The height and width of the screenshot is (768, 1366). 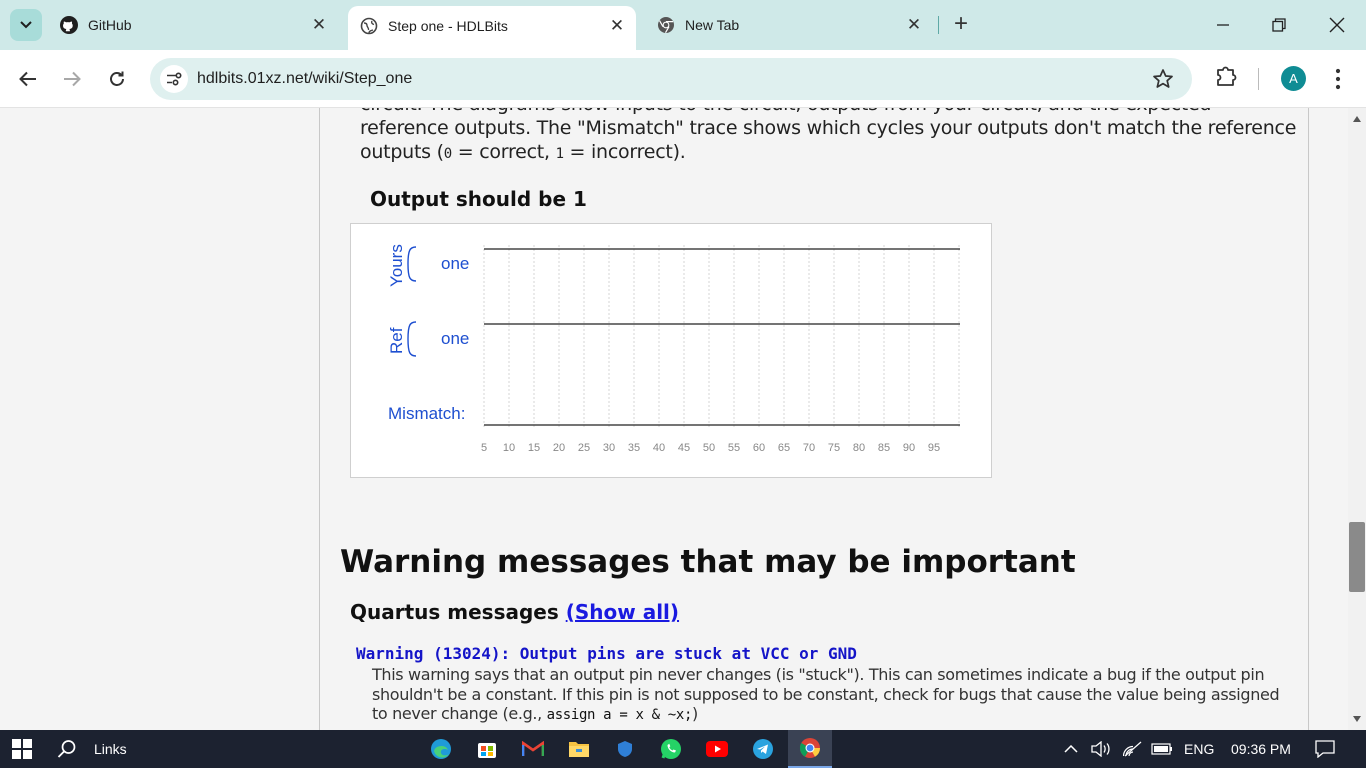 I want to click on yours-bracket-icon, so click(x=412, y=264).